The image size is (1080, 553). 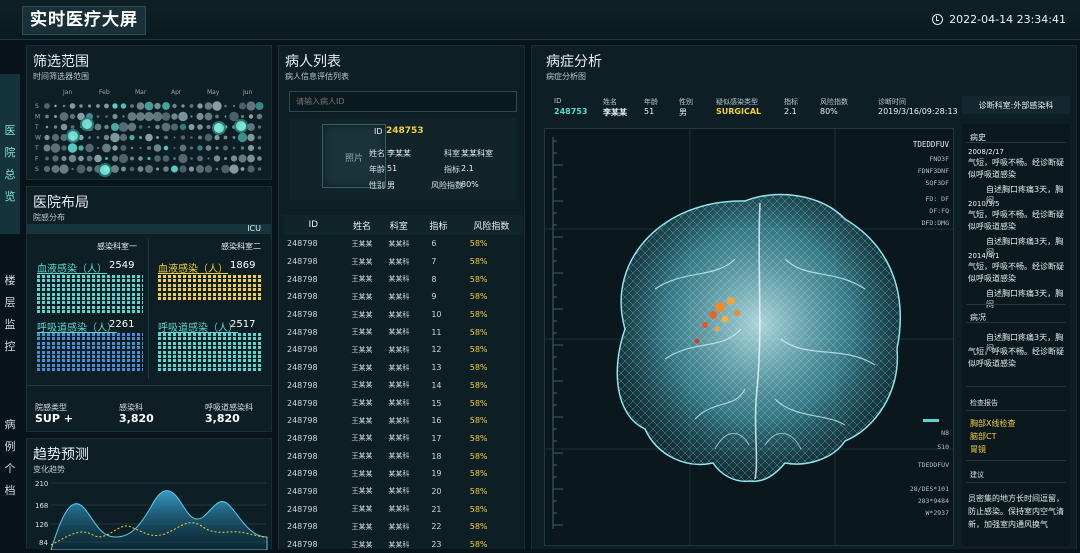 I want to click on col-risk: 风险指数, so click(x=491, y=225).